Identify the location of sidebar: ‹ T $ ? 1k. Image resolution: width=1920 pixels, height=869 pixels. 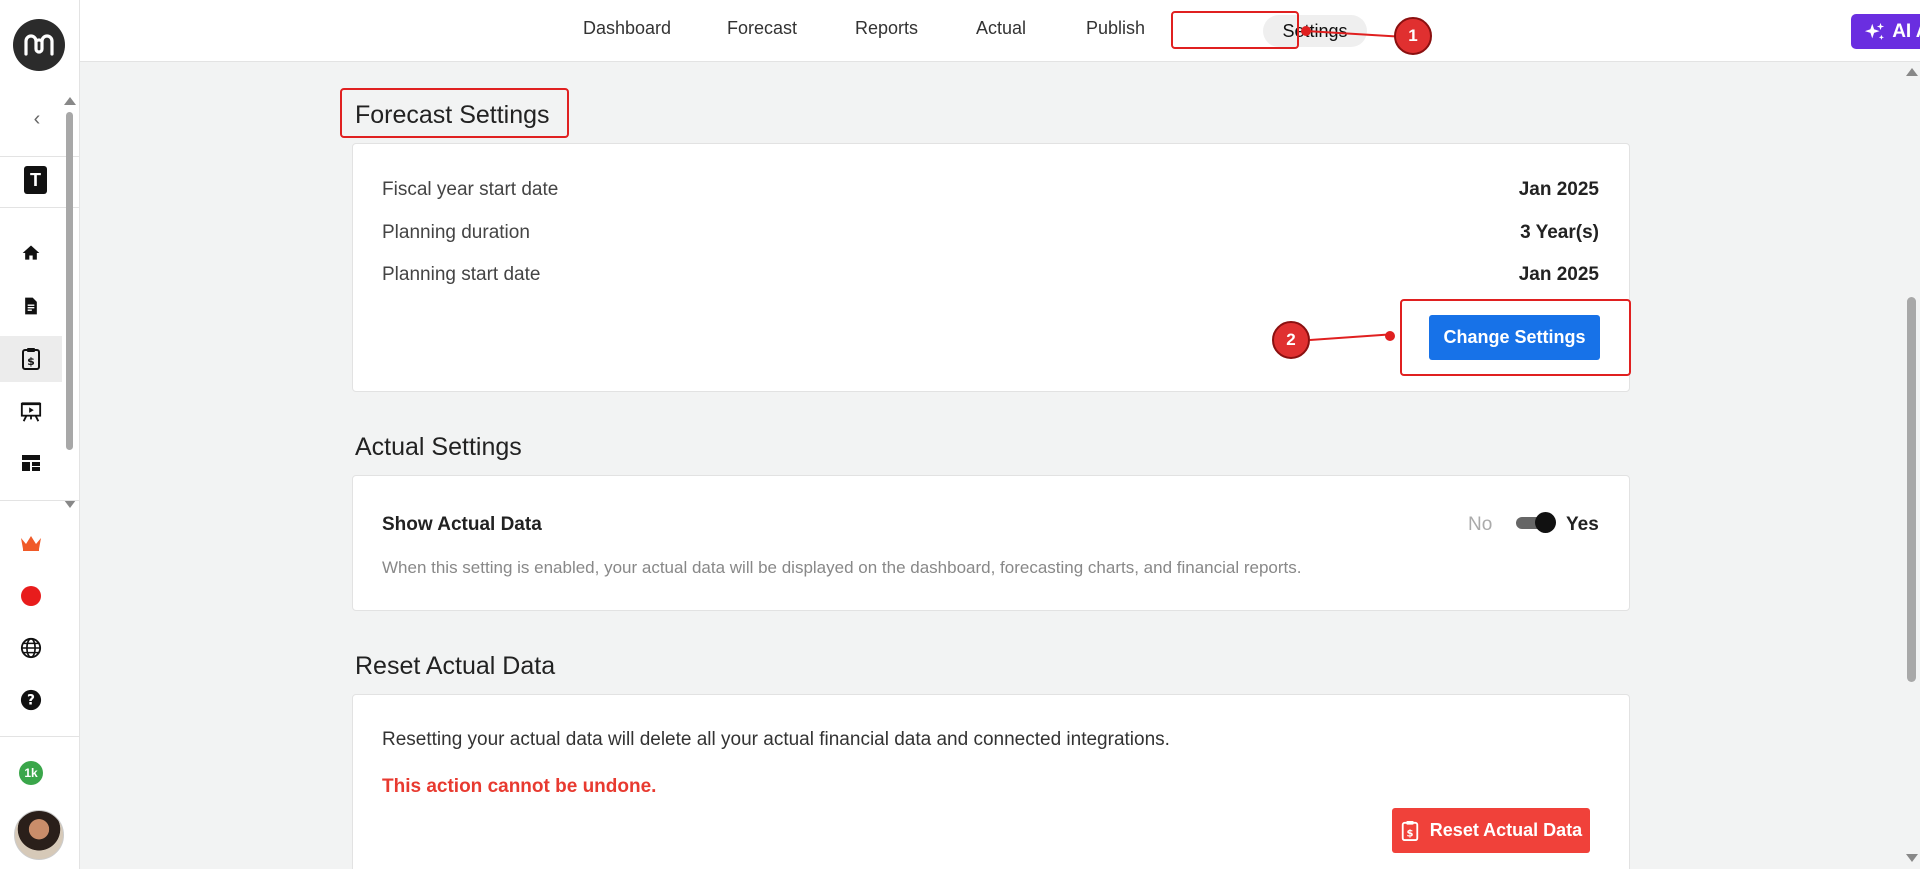
(40, 434).